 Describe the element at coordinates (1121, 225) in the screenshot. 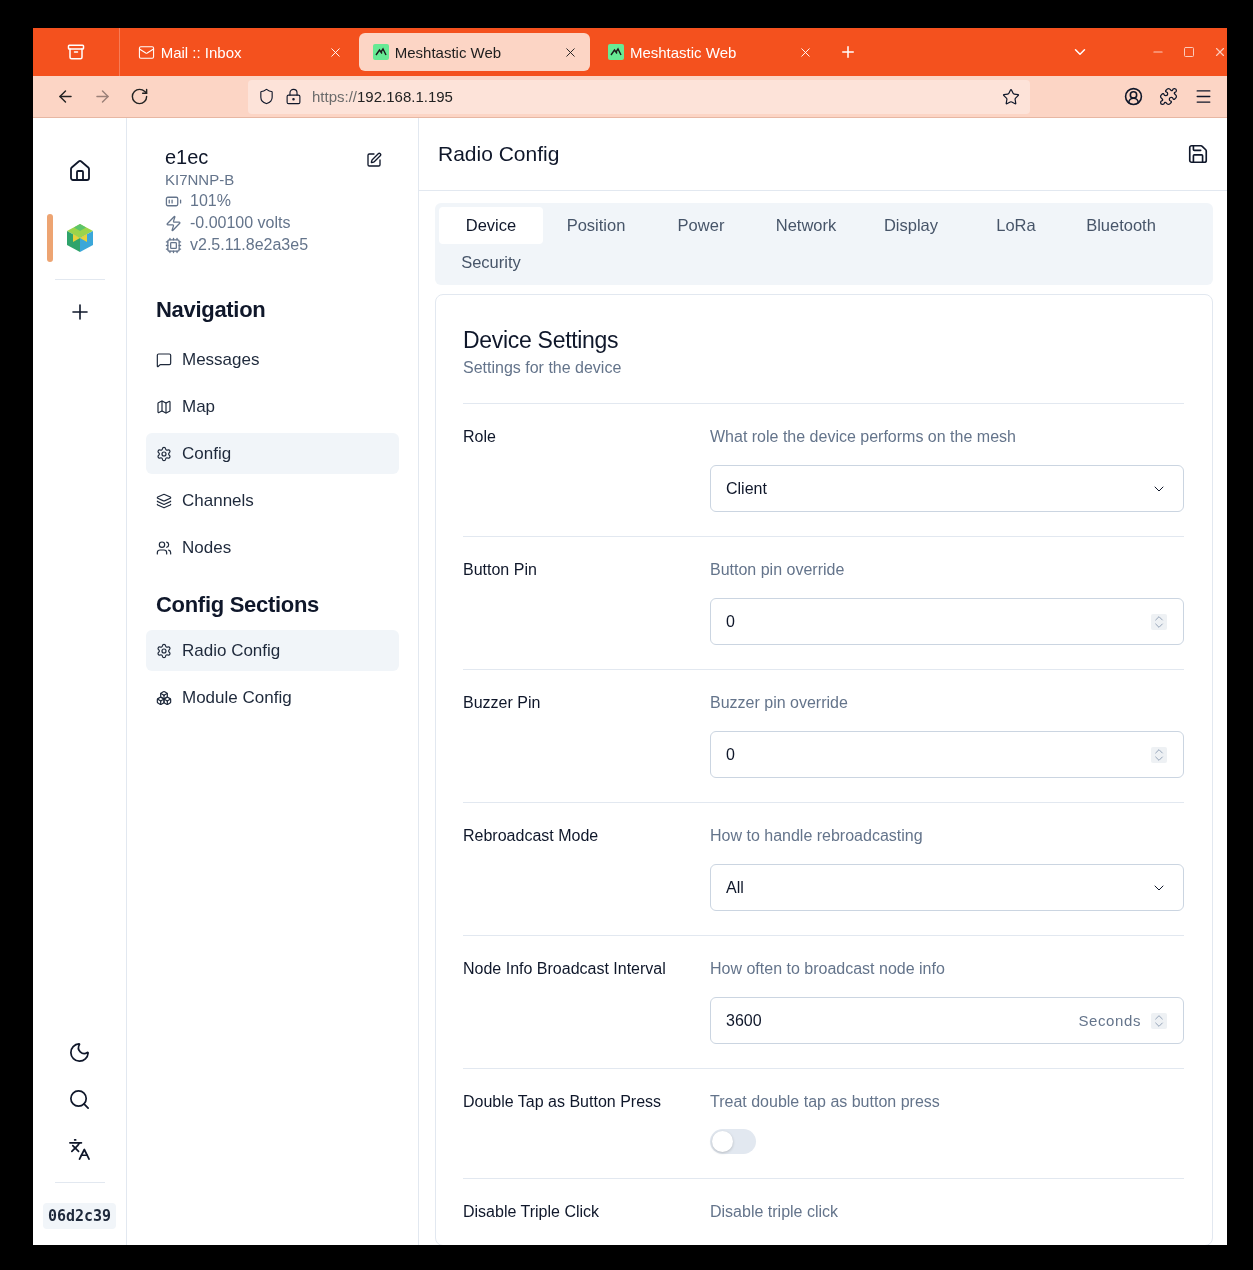

I see `config-tab: Bluetooth` at that location.